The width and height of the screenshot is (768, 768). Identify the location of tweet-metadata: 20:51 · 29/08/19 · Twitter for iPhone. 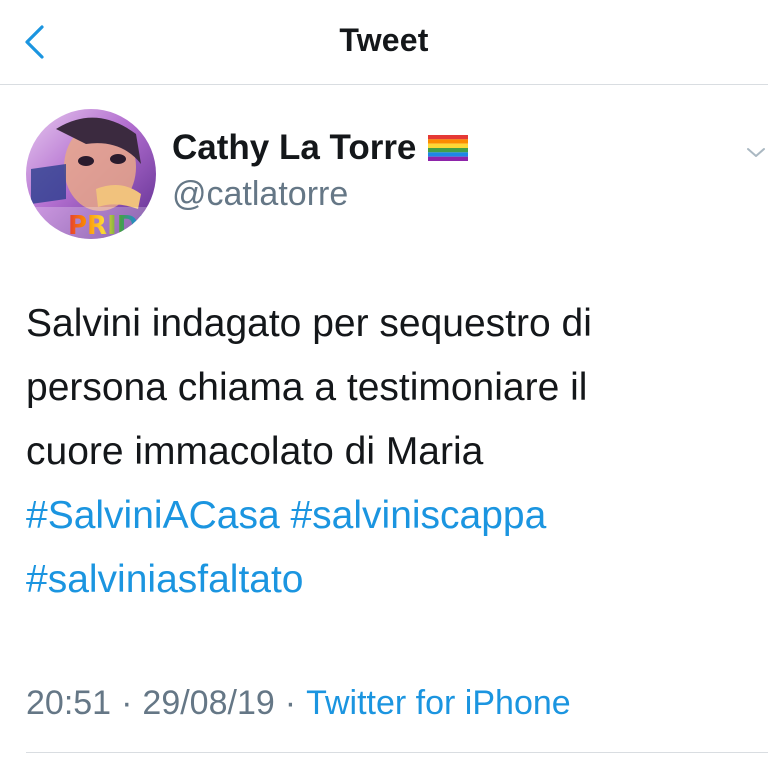
(298, 703).